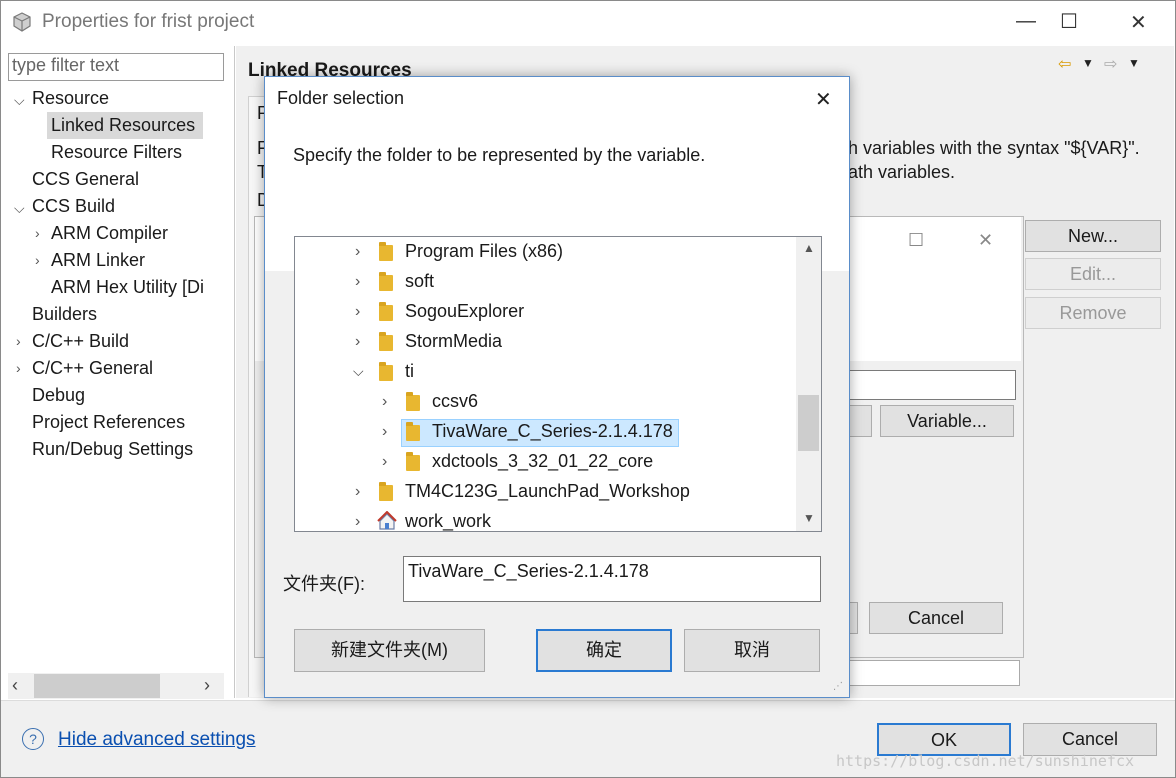  What do you see at coordinates (570, 343) in the screenshot?
I see `tree-row-stormmedia: › StormMedia` at bounding box center [570, 343].